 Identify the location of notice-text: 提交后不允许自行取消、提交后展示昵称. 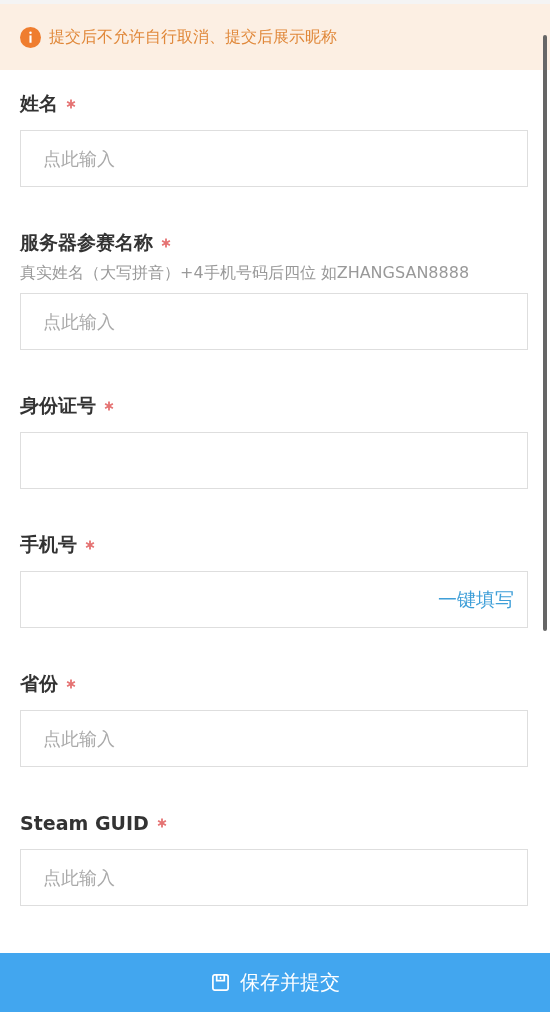
(193, 37).